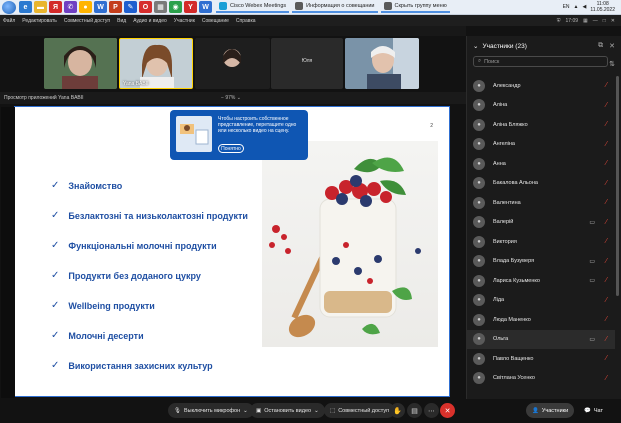 Image resolution: width=621 pixels, height=423 pixels. What do you see at coordinates (156, 63) in the screenshot?
I see `video-tile-2: Yana BABII` at bounding box center [156, 63].